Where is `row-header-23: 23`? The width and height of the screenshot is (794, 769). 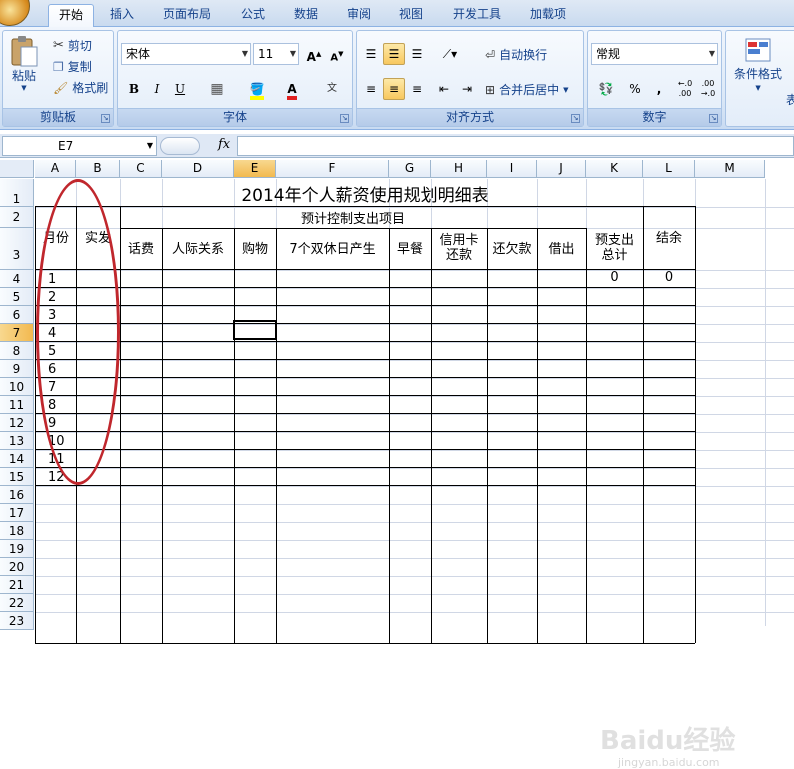 row-header-23: 23 is located at coordinates (17, 621).